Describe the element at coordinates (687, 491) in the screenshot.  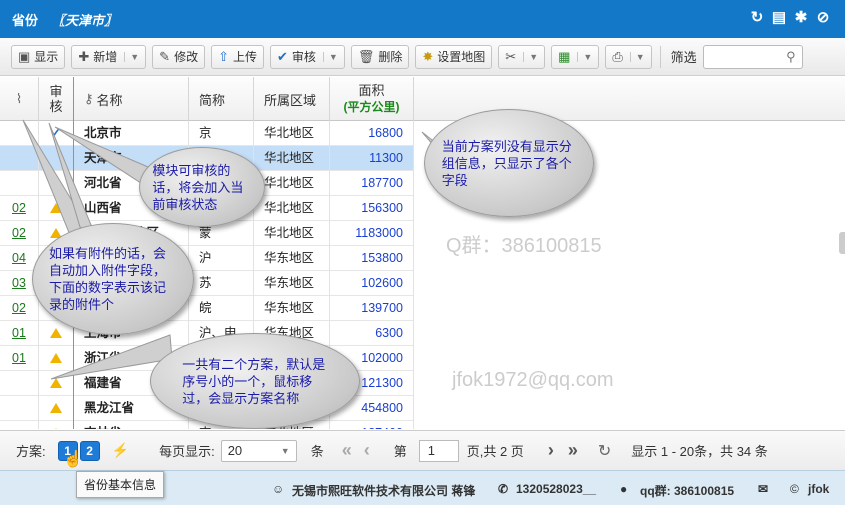
I see `qq-group-label: qq群: 386100815` at that location.